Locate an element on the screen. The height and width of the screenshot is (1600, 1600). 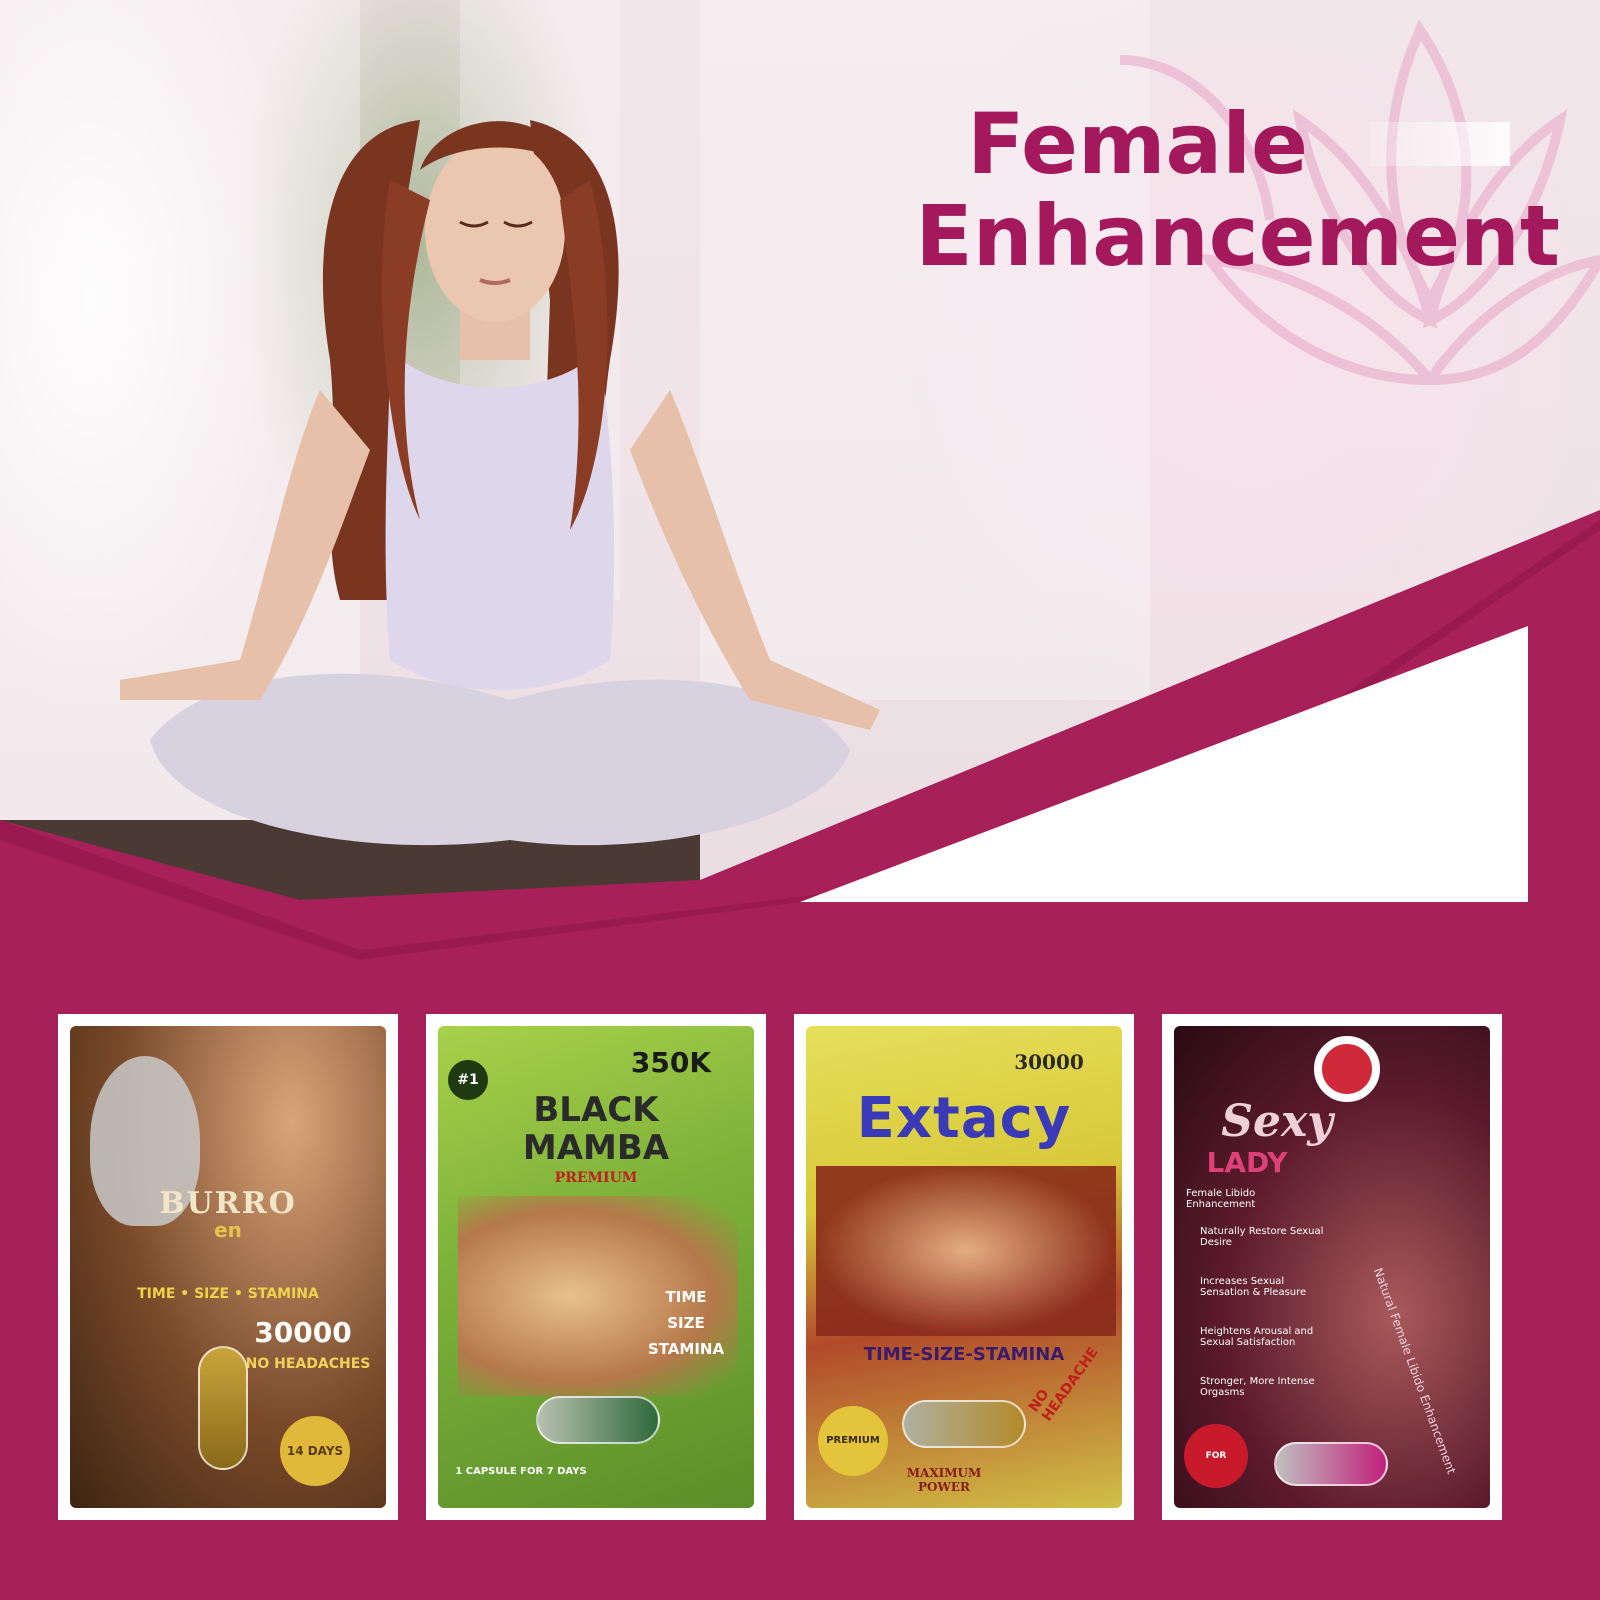
product-name-line2: LADY is located at coordinates (1247, 1162).